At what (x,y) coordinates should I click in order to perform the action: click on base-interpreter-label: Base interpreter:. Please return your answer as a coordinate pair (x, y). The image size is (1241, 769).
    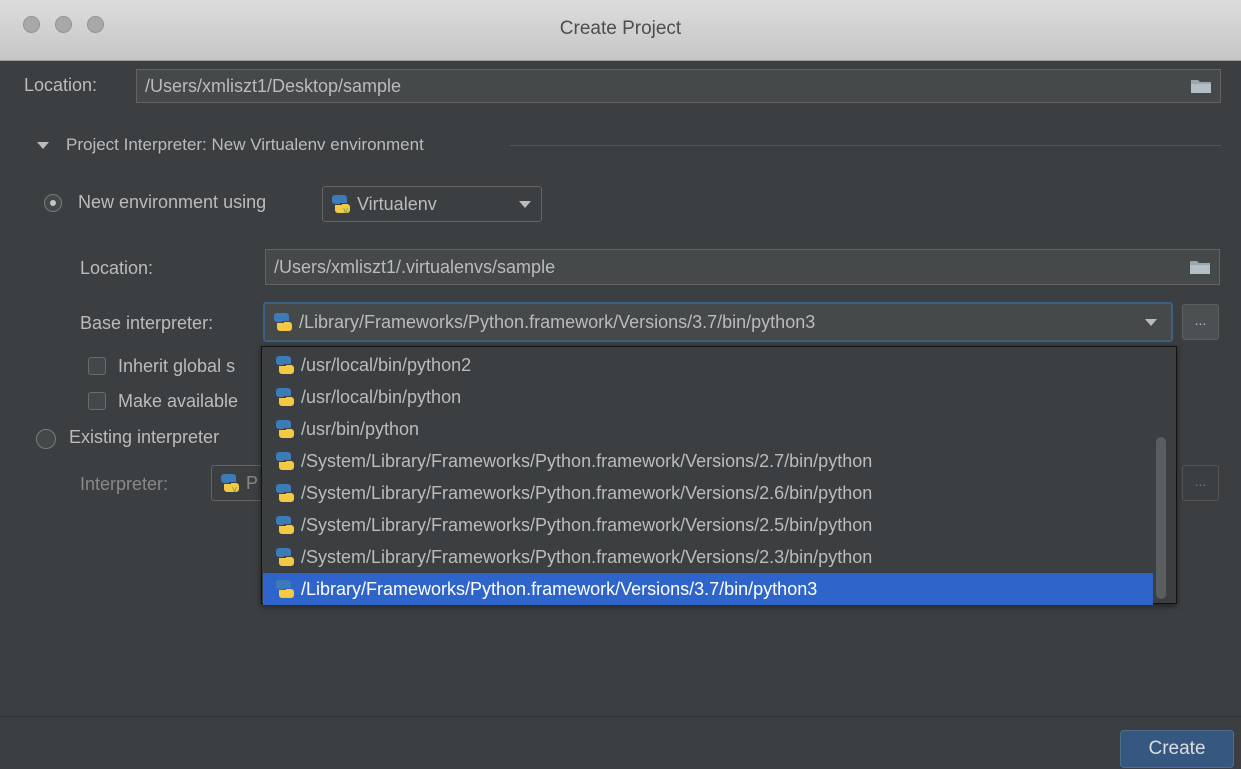
    Looking at the image, I should click on (147, 323).